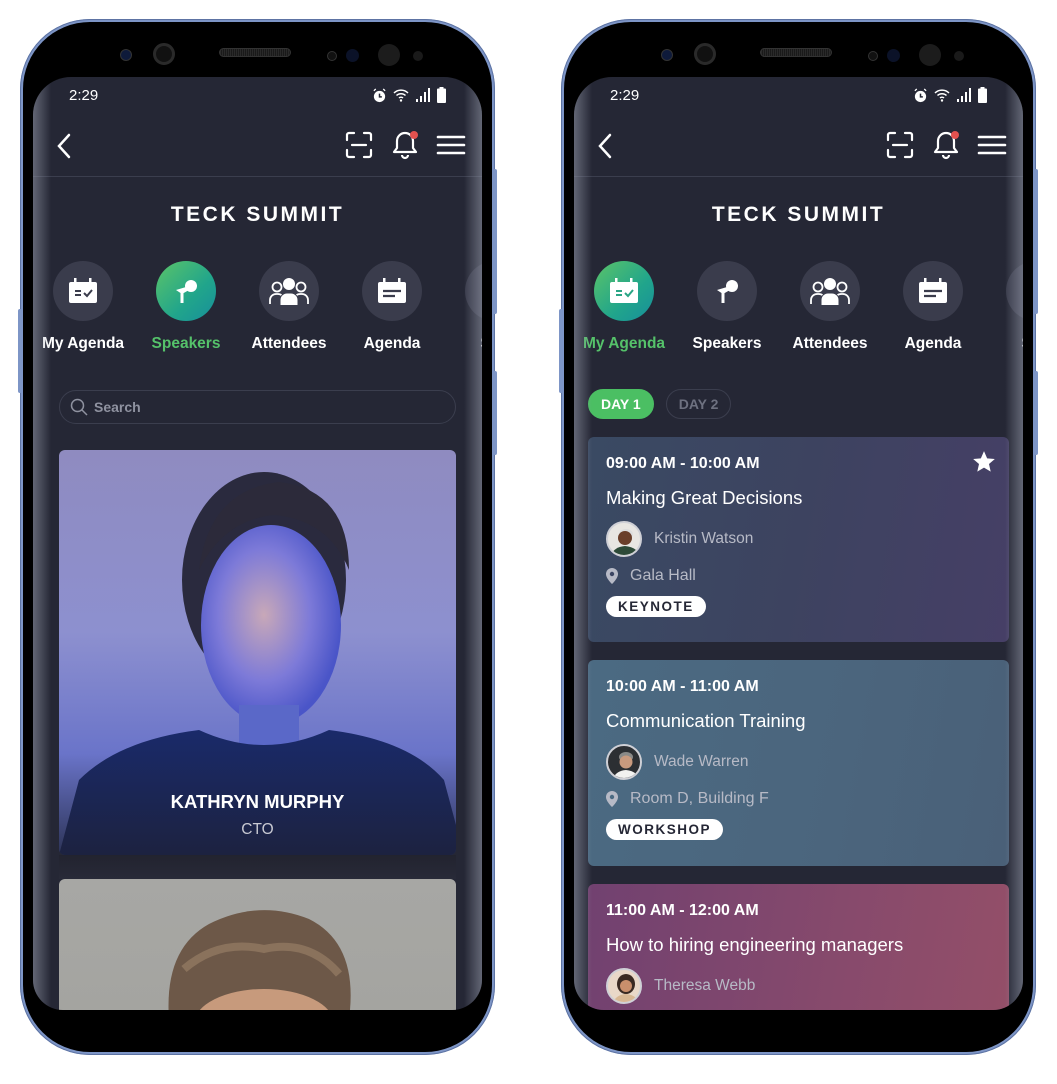 The image size is (1057, 1084). Describe the element at coordinates (683, 463) in the screenshot. I see `session-time: 09:00 AM - 10:00 AM` at that location.